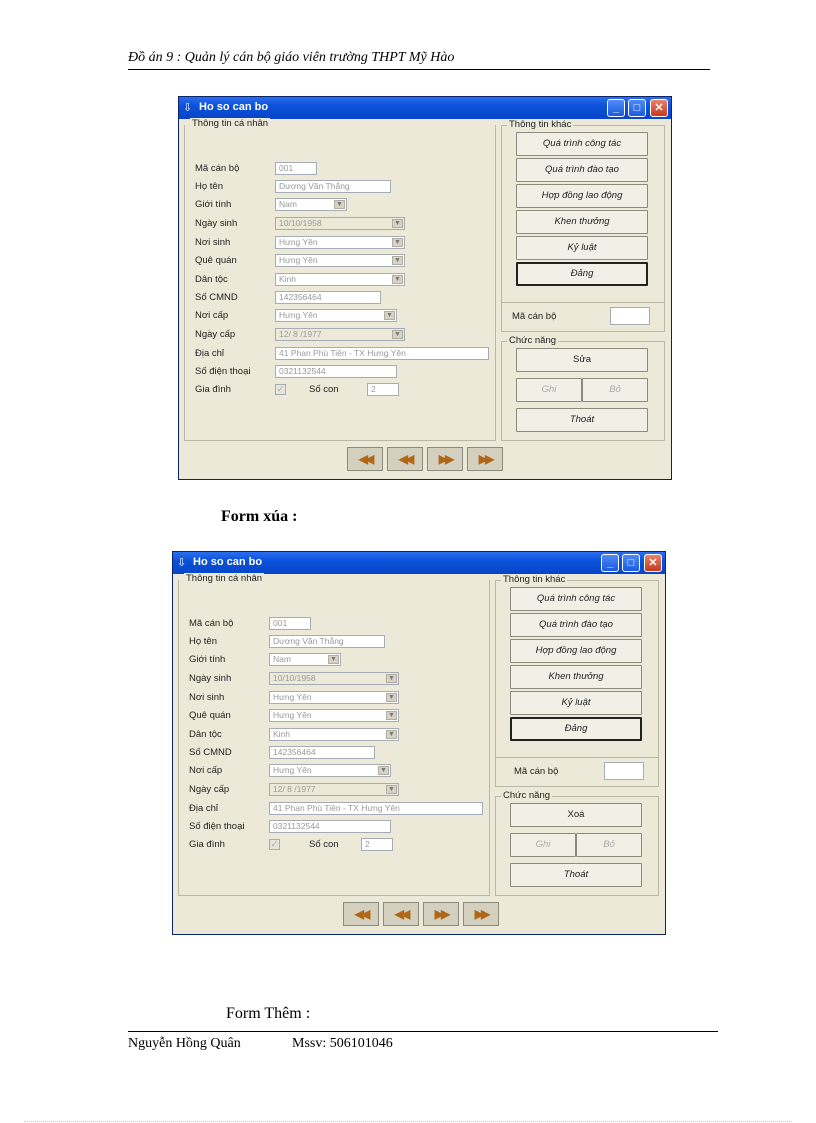 This screenshot has width=816, height=1123. I want to click on noi-cap-value: Hưng Yên, so click(292, 770).